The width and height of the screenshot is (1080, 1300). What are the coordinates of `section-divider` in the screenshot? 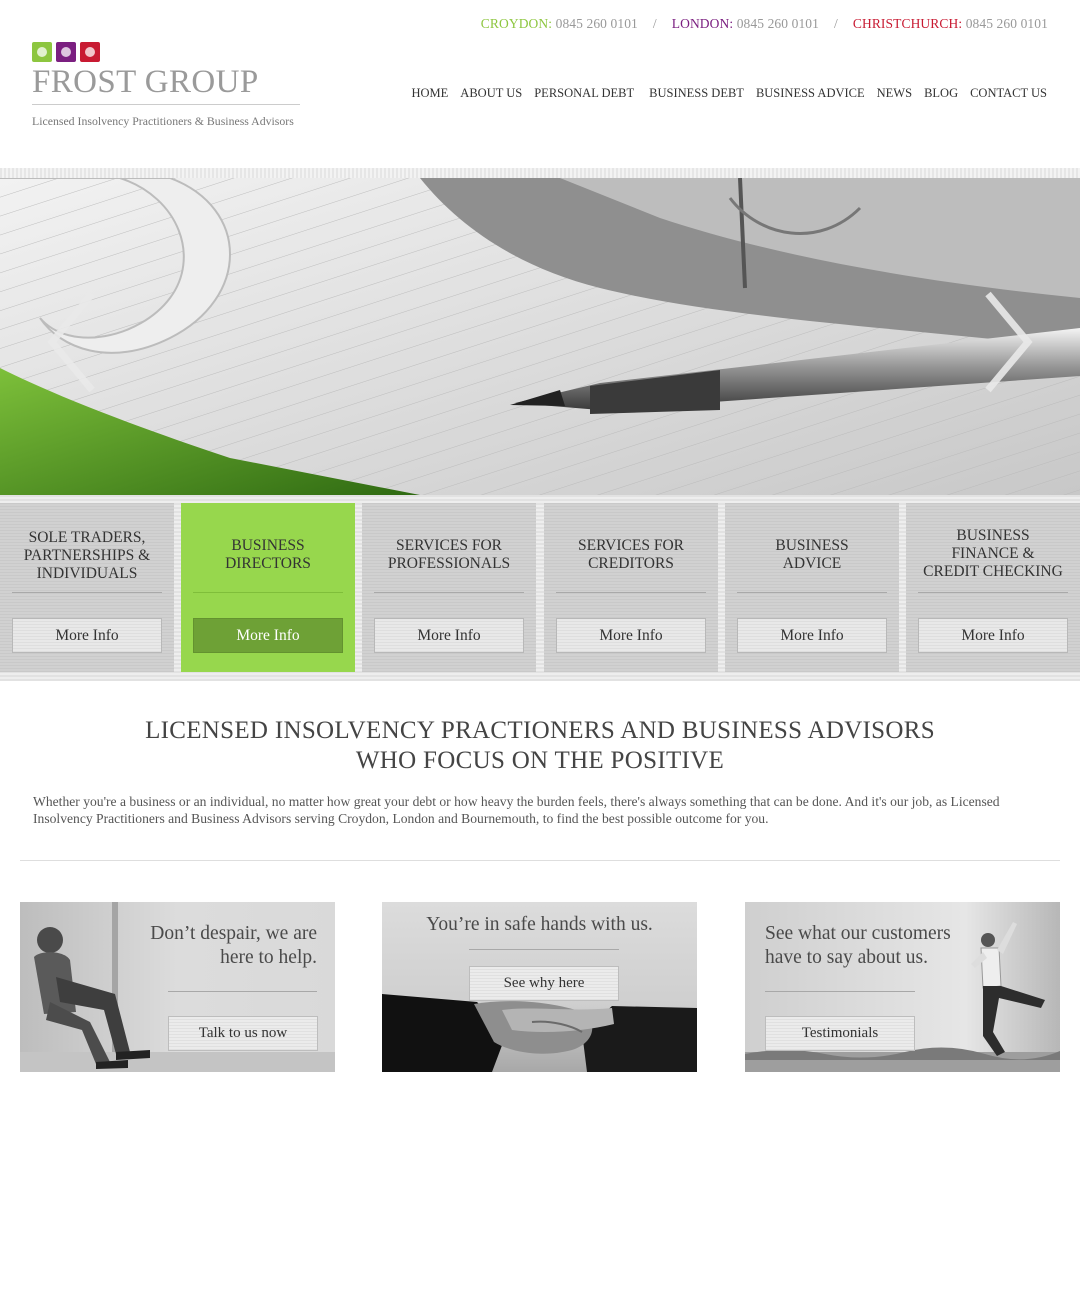 It's located at (540, 860).